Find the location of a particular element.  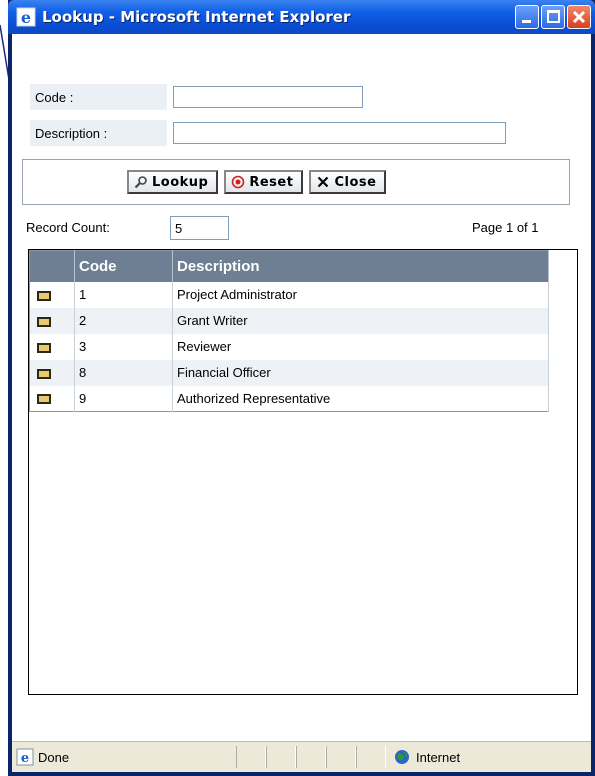

code-column-header: Code is located at coordinates (123, 266).